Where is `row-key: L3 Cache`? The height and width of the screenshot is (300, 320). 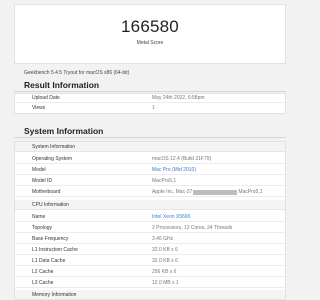
row-key: L3 Cache is located at coordinates (43, 283).